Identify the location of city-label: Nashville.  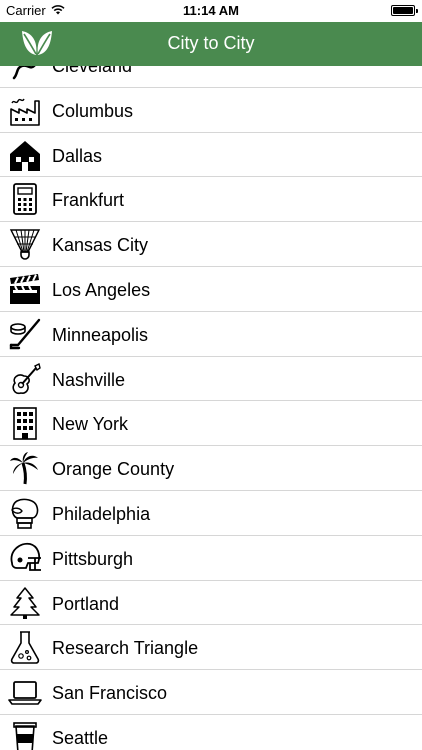
(89, 379).